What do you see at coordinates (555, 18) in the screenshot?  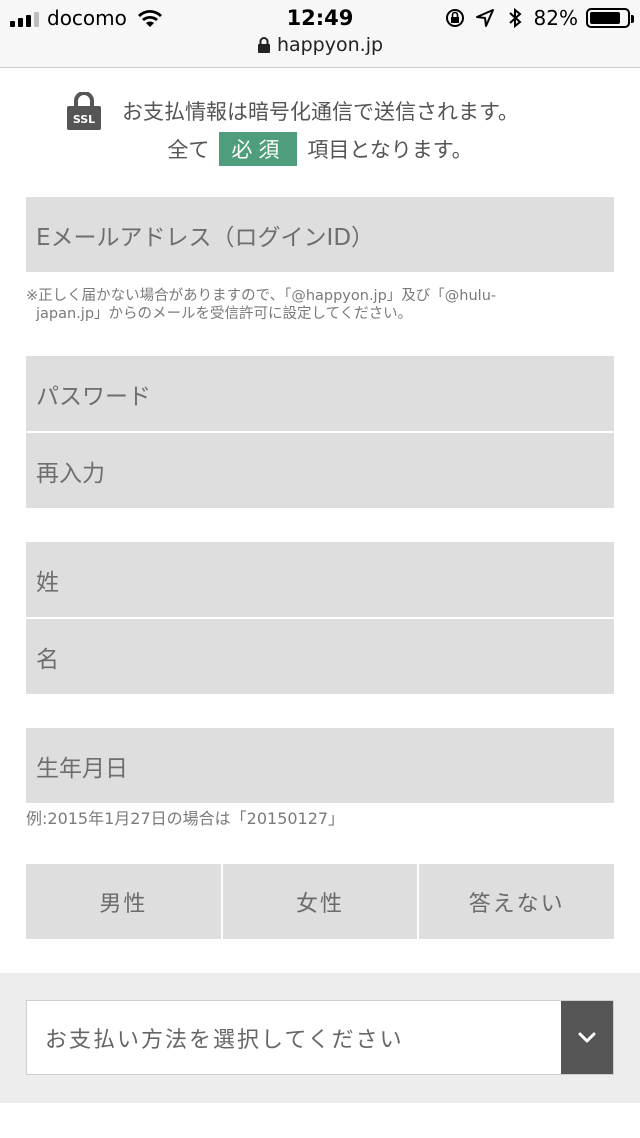 I see `battery-percent: 82%` at bounding box center [555, 18].